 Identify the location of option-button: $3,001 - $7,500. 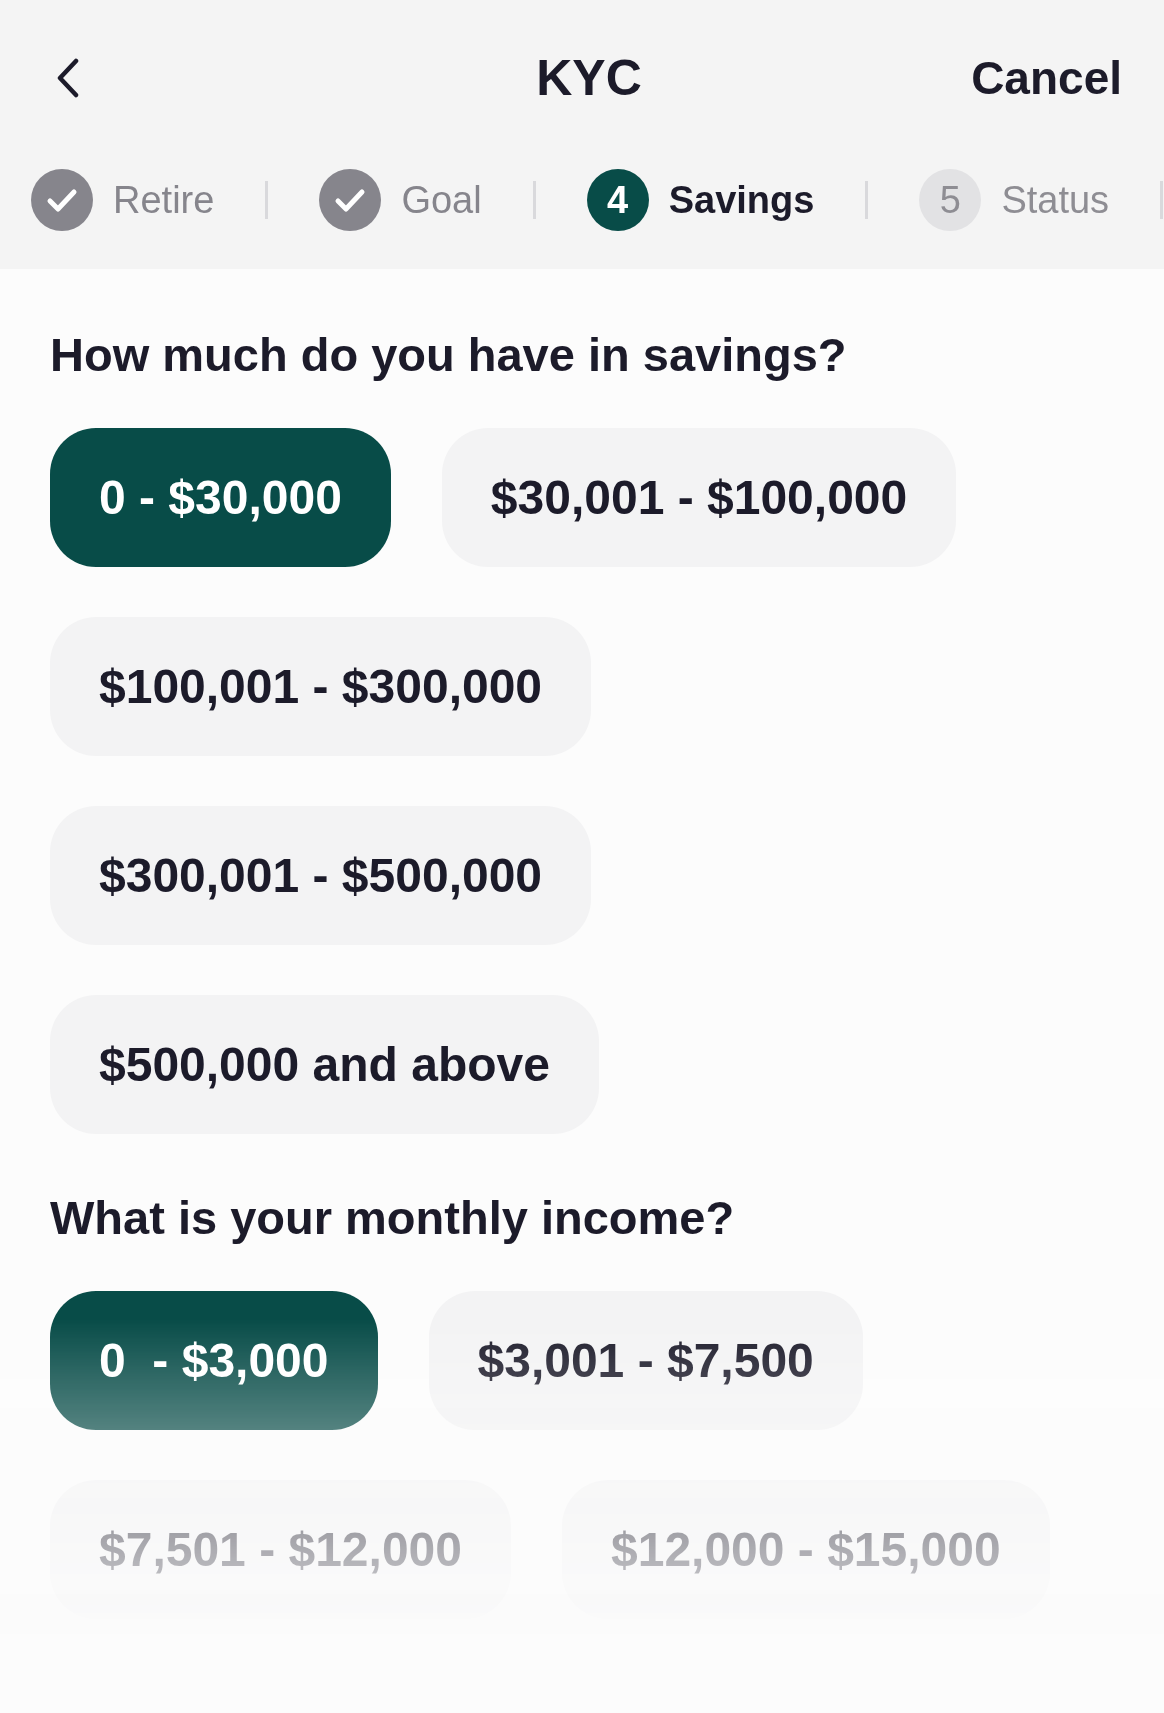
(645, 1360).